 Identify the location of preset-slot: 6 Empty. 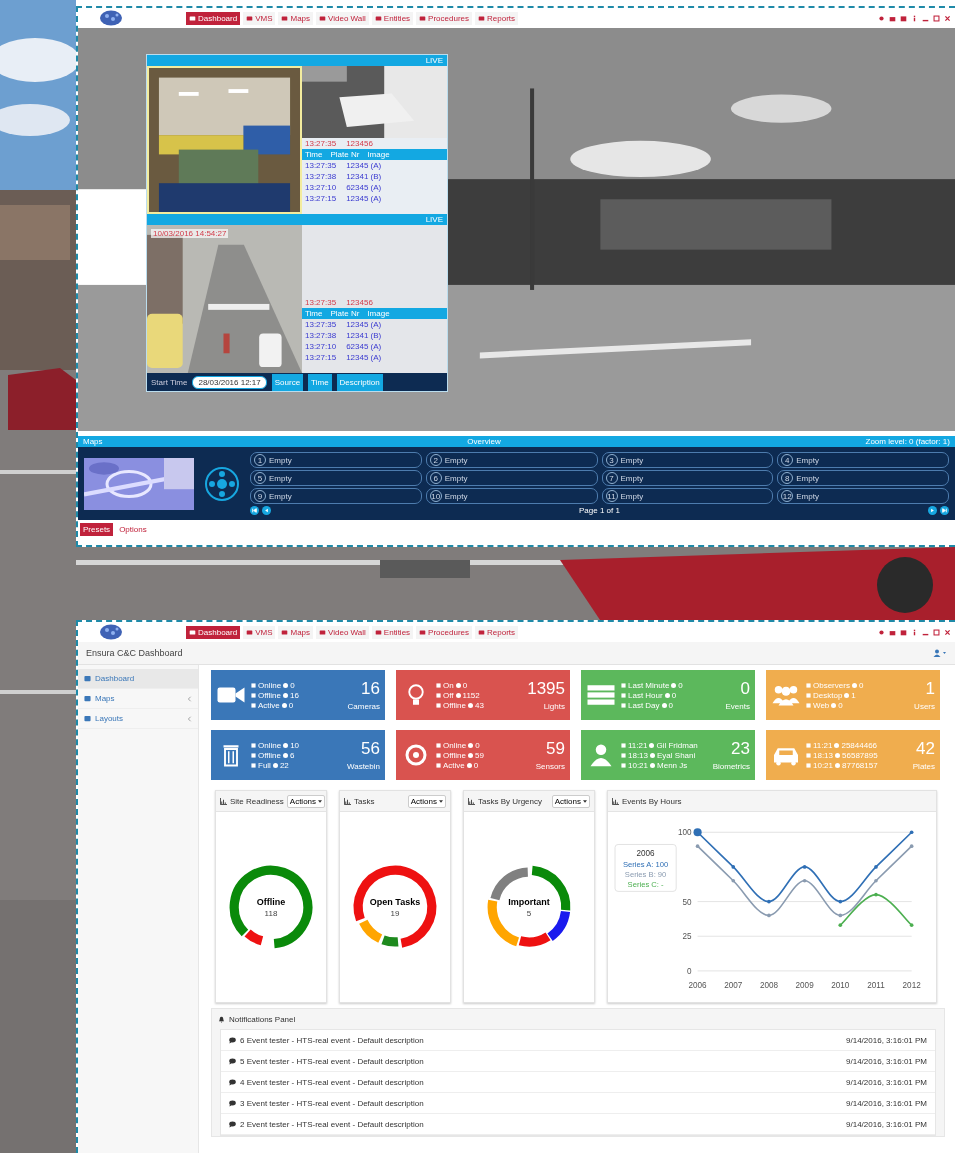
(511, 478).